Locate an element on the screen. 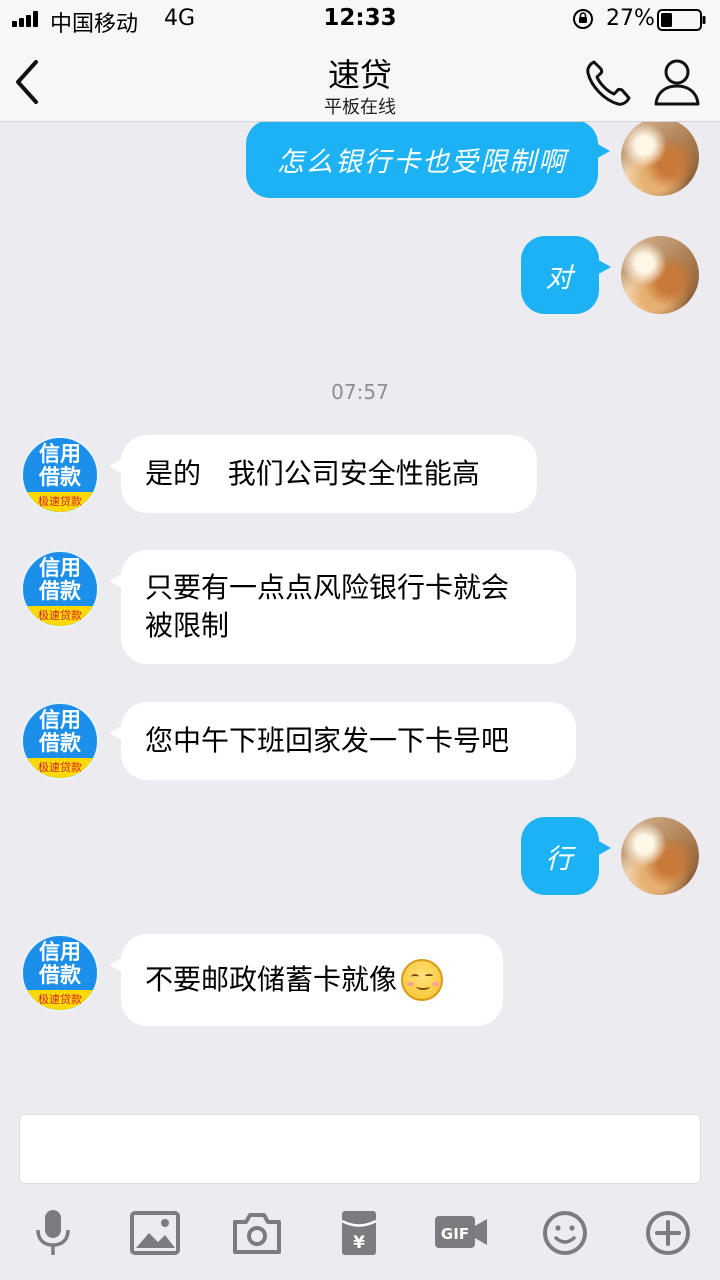 This screenshot has width=720, height=1280. orientation-lock-icon is located at coordinates (583, 19).